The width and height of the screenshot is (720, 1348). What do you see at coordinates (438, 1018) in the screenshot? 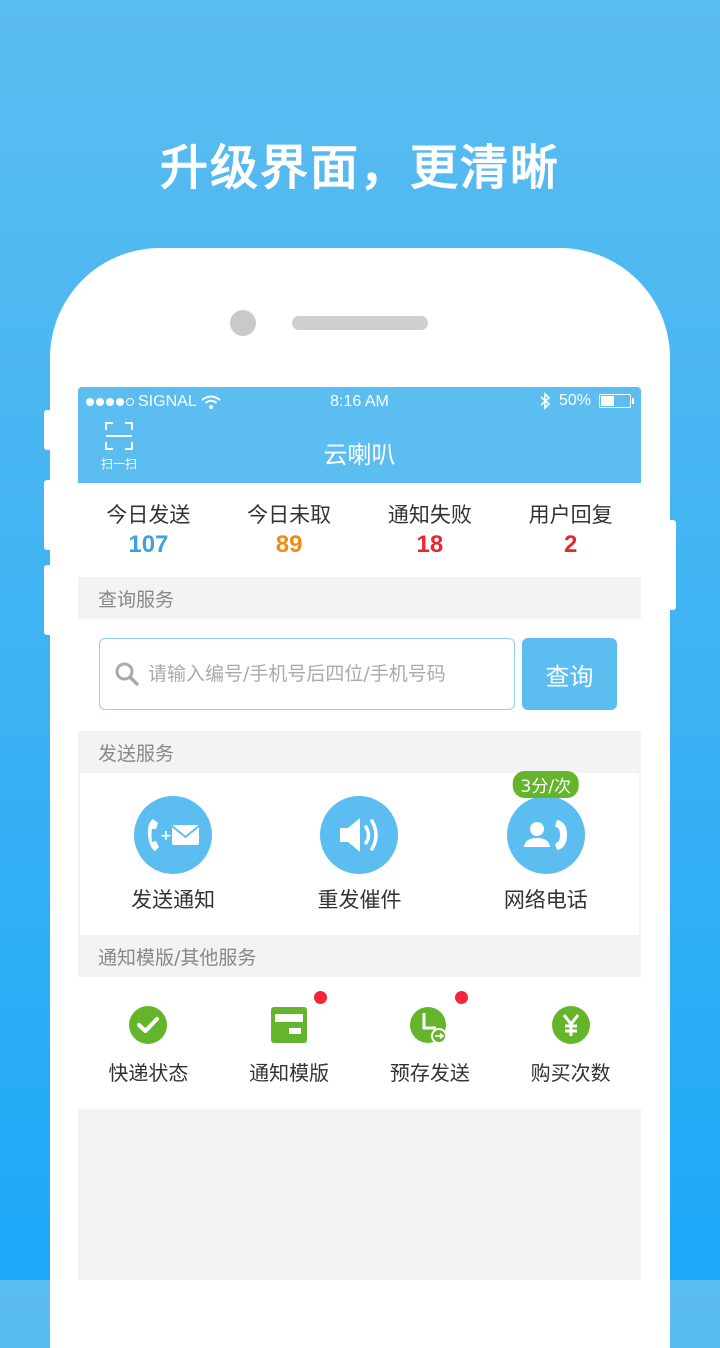
I see `scheduled-send-icon` at bounding box center [438, 1018].